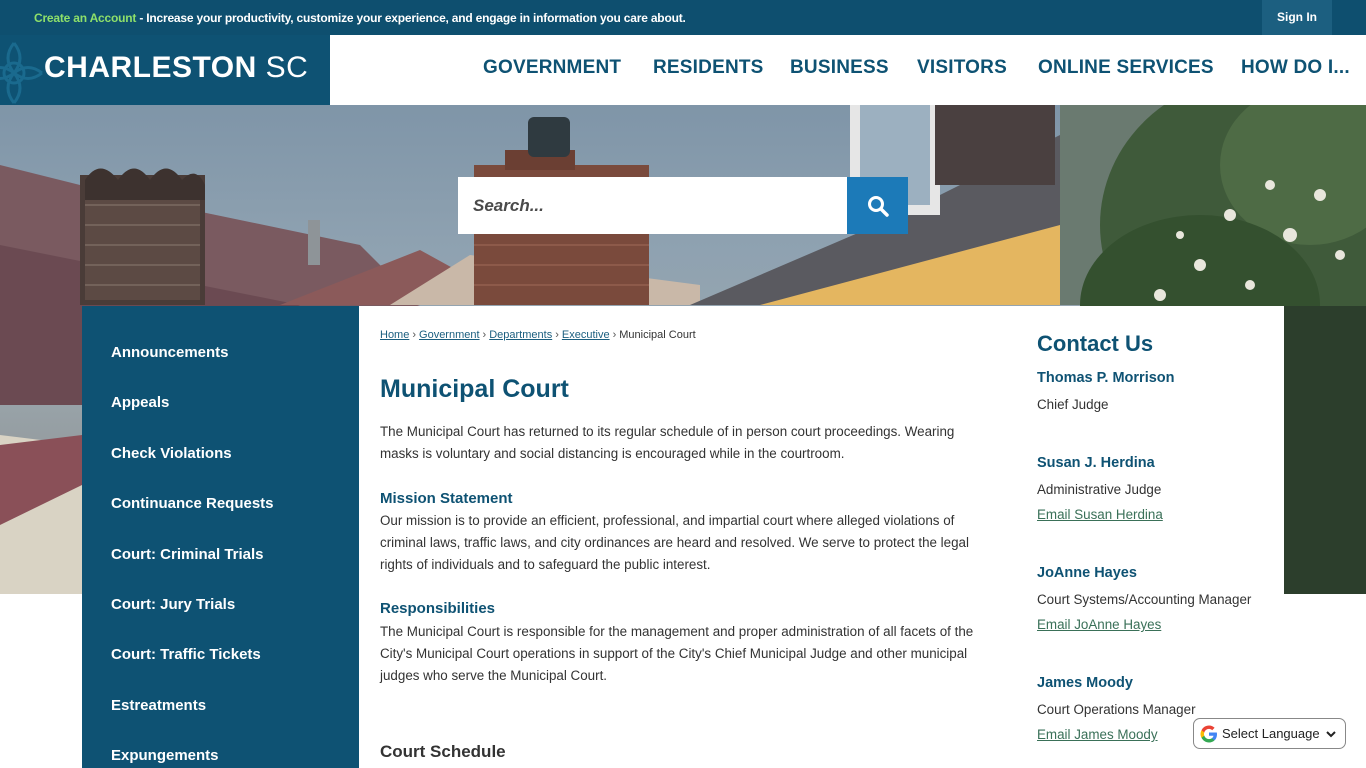  Describe the element at coordinates (150, 67) in the screenshot. I see `logo-main: CHARLESTON` at that location.